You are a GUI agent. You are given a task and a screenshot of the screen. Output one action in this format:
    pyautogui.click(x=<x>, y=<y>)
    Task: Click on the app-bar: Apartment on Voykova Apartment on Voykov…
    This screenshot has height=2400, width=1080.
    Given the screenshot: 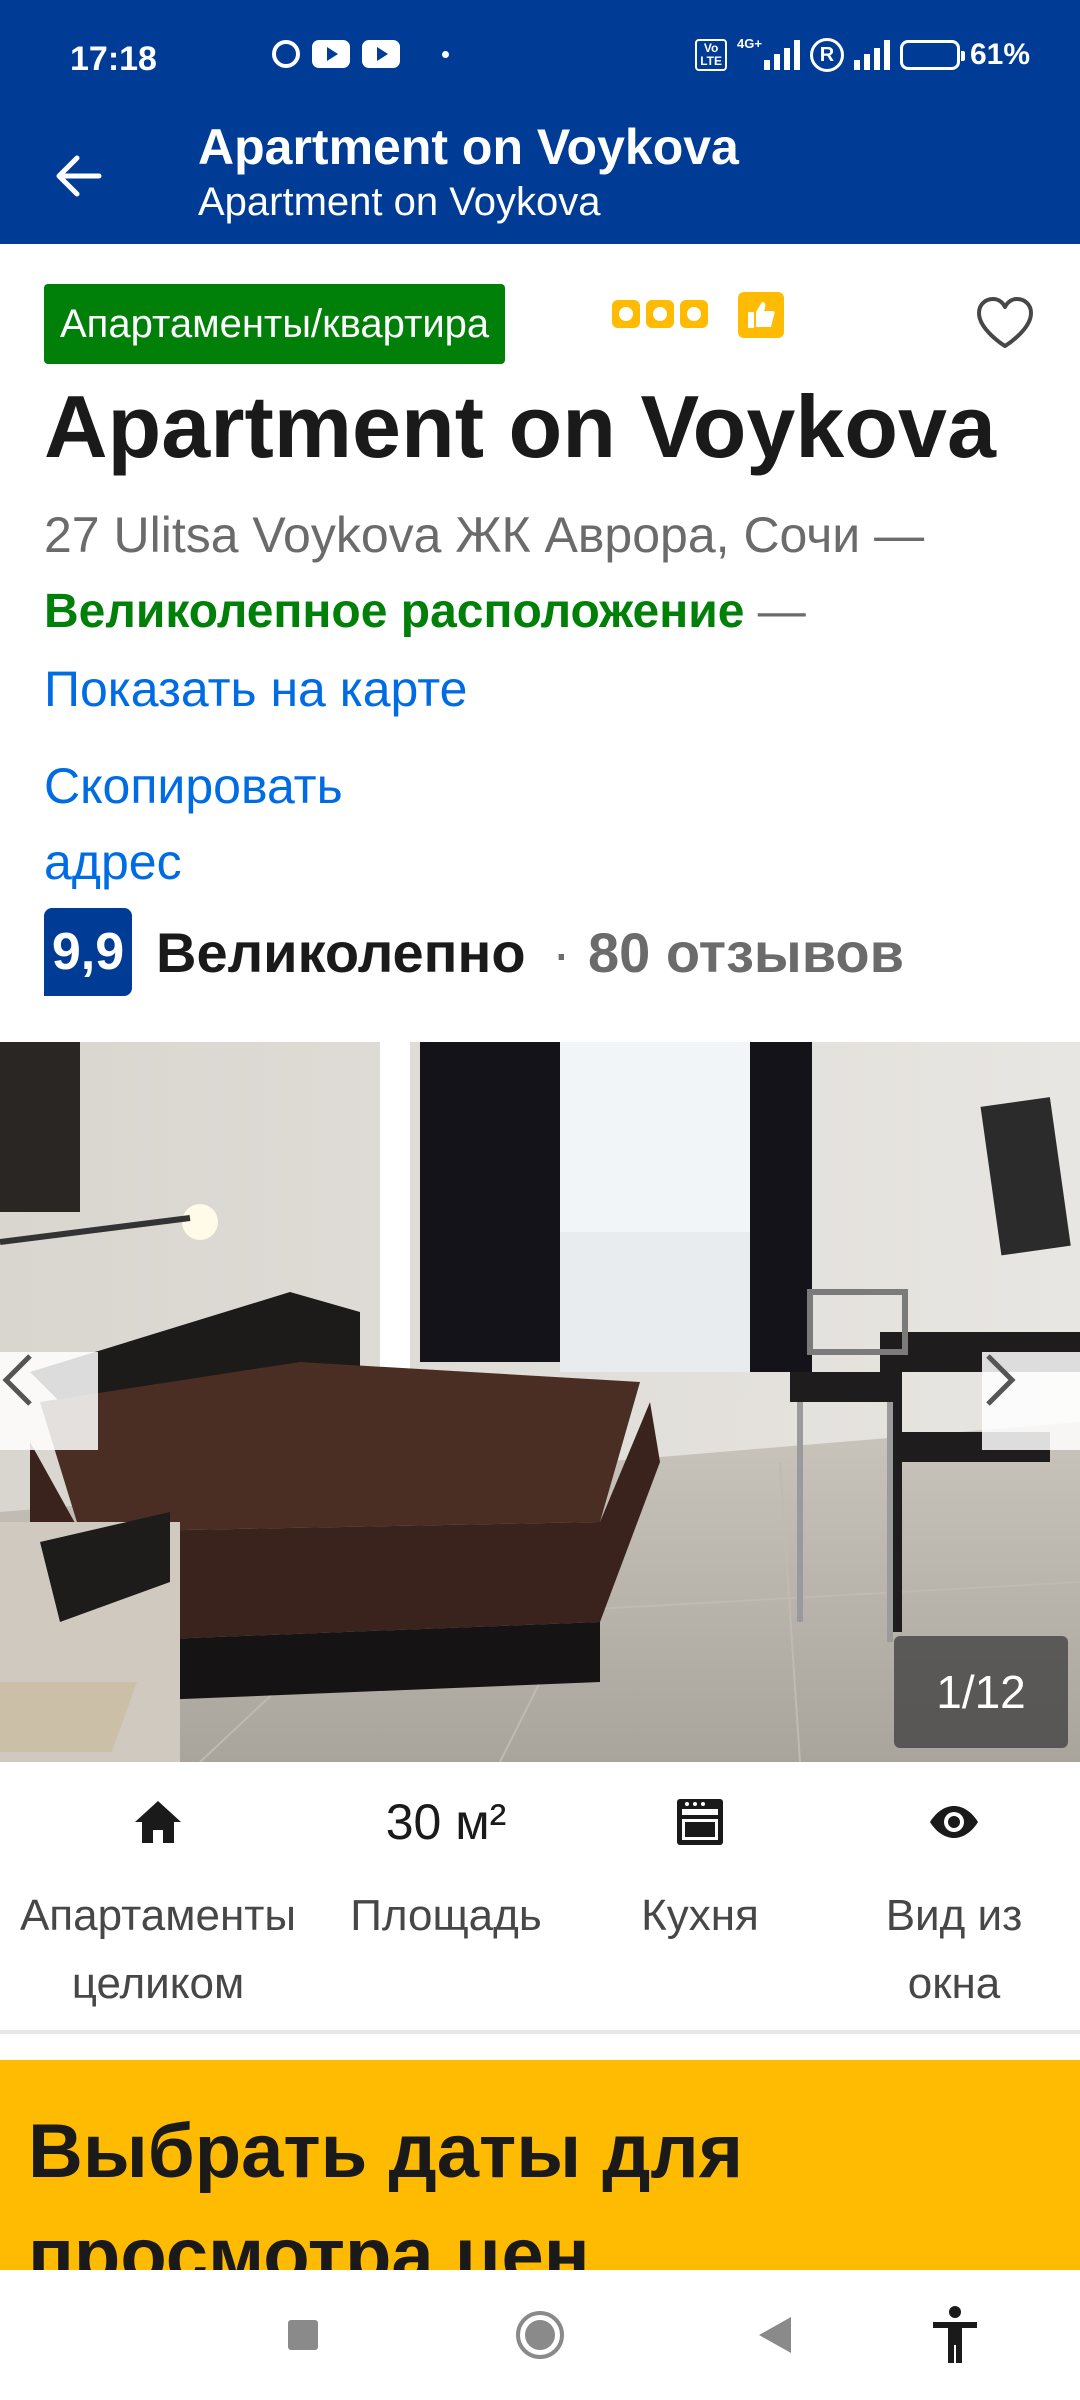 What is the action you would take?
    pyautogui.click(x=540, y=181)
    